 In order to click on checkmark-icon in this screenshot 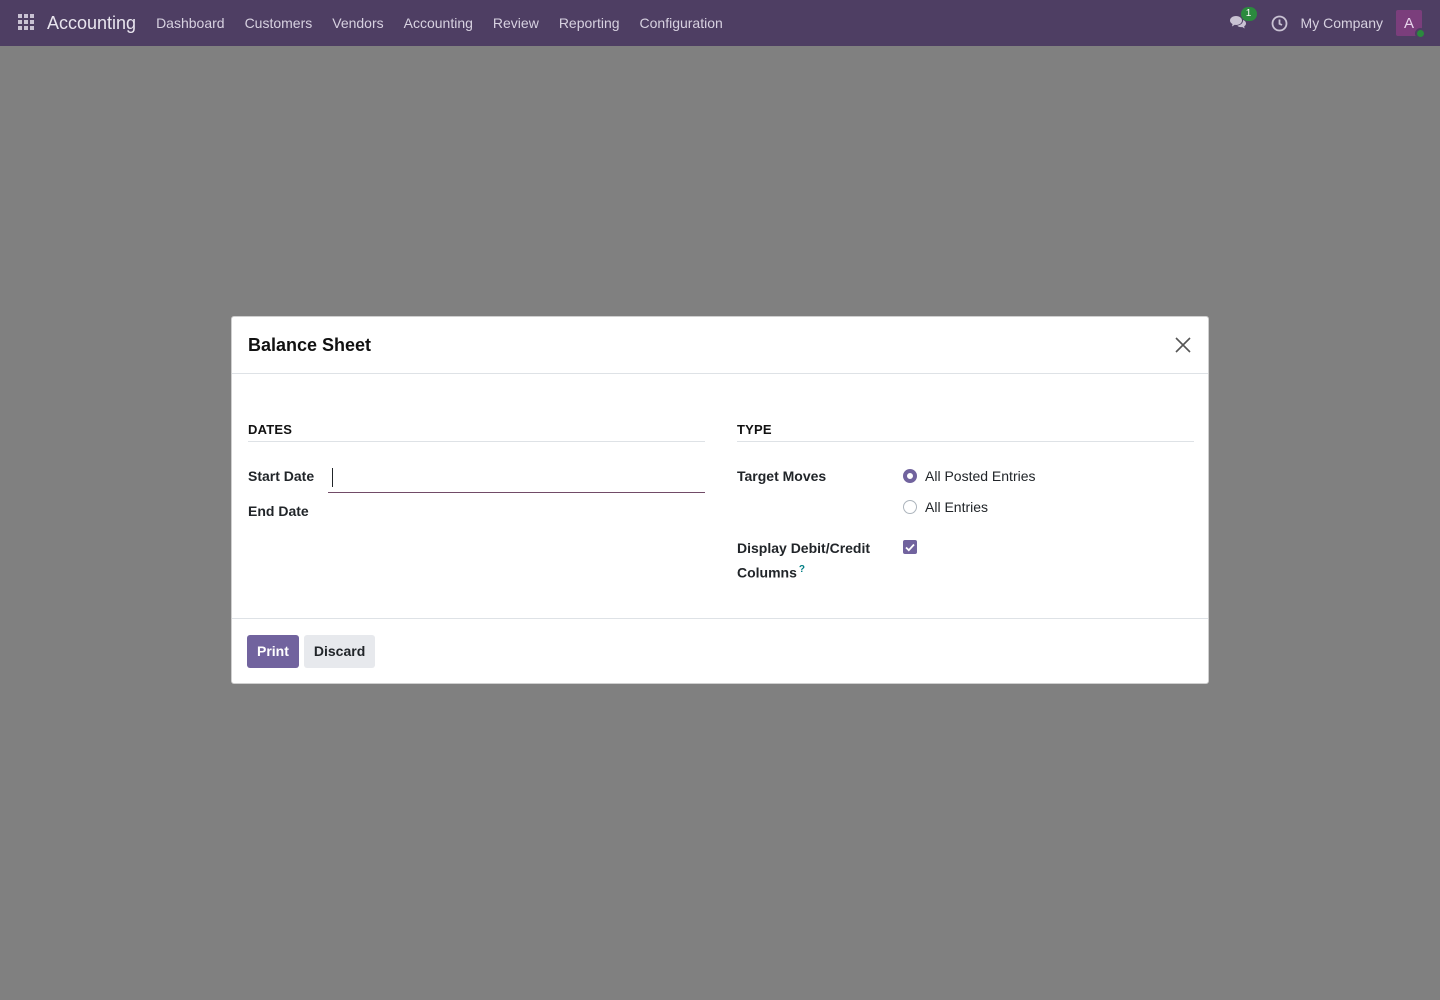, I will do `click(910, 547)`.